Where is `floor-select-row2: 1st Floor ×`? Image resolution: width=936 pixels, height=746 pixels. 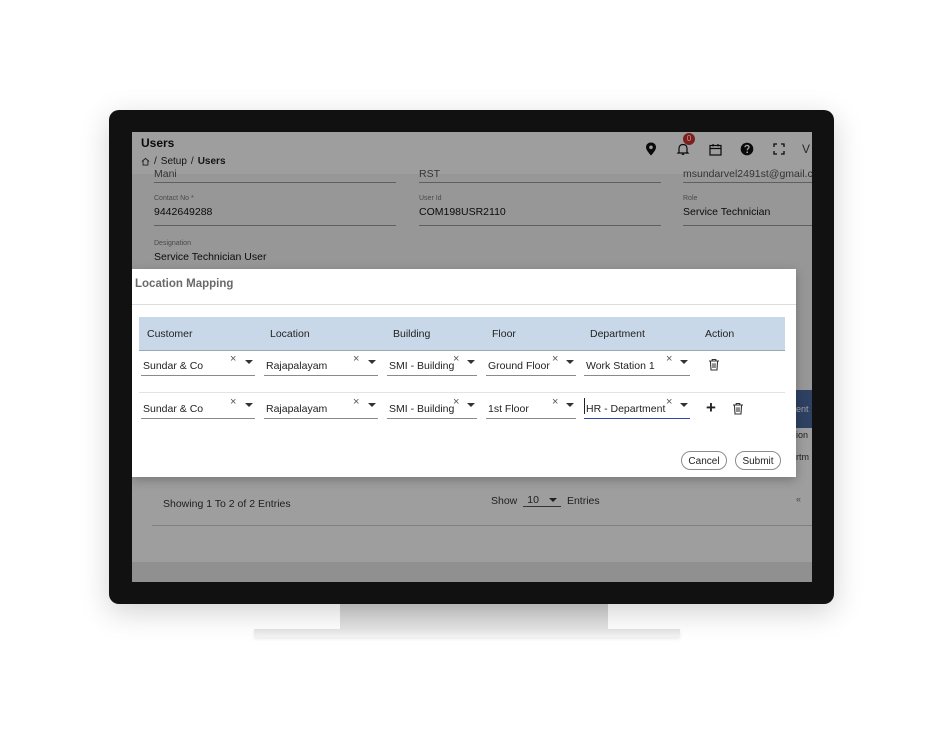 floor-select-row2: 1st Floor × is located at coordinates (531, 407).